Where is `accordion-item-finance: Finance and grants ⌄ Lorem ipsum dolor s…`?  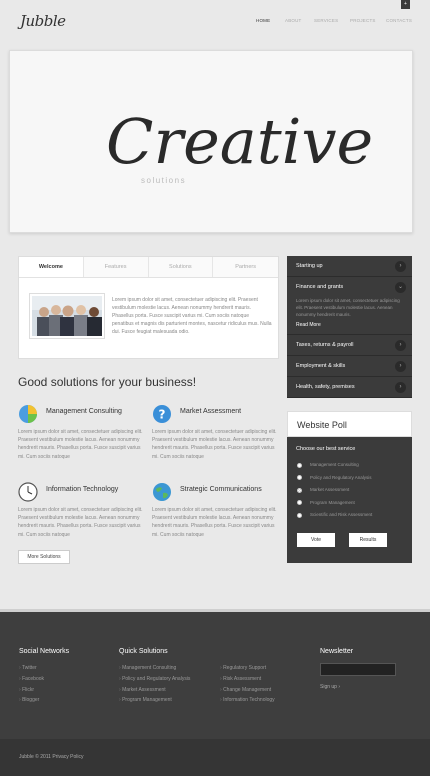
accordion-item-finance: Finance and grants ⌄ Lorem ipsum dolor s… is located at coordinates (349, 306).